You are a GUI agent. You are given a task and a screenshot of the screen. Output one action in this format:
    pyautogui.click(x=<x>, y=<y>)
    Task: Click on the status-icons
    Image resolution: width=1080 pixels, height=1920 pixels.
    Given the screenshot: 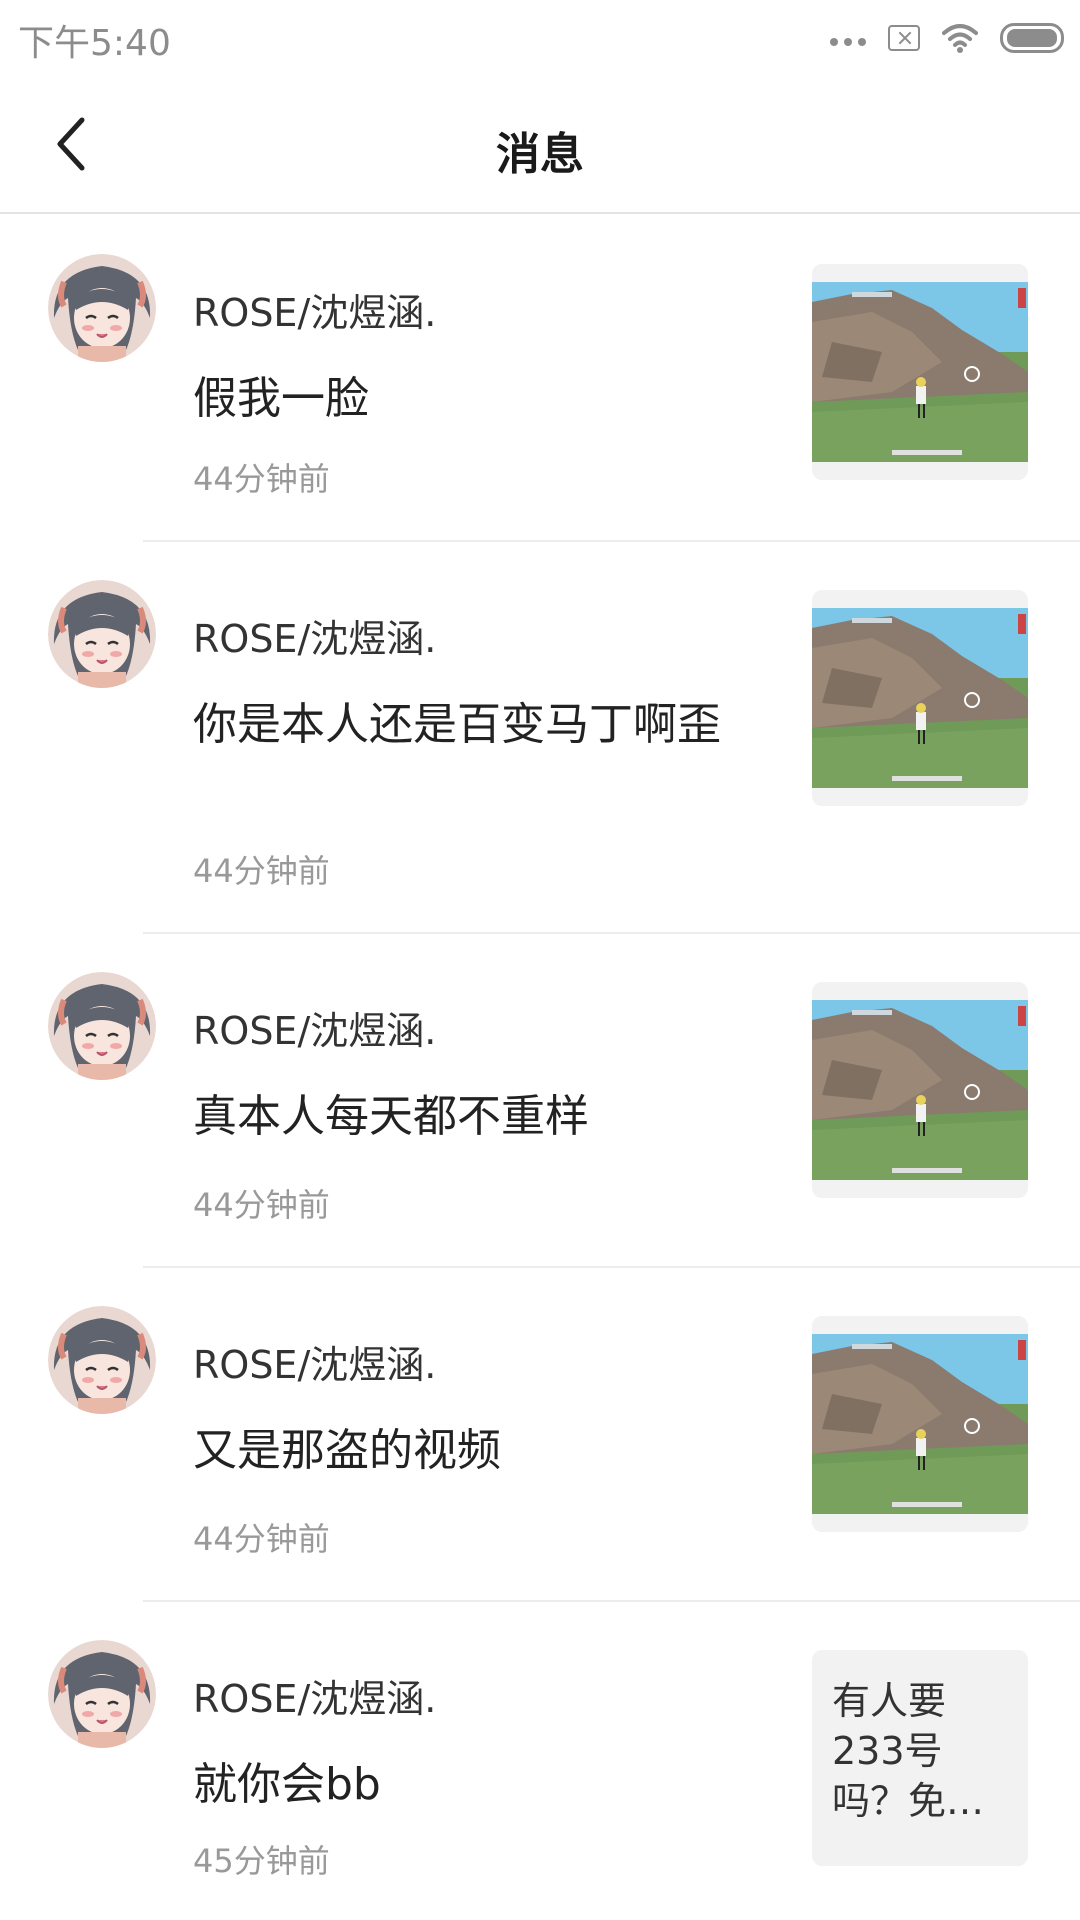 What is the action you would take?
    pyautogui.click(x=947, y=38)
    